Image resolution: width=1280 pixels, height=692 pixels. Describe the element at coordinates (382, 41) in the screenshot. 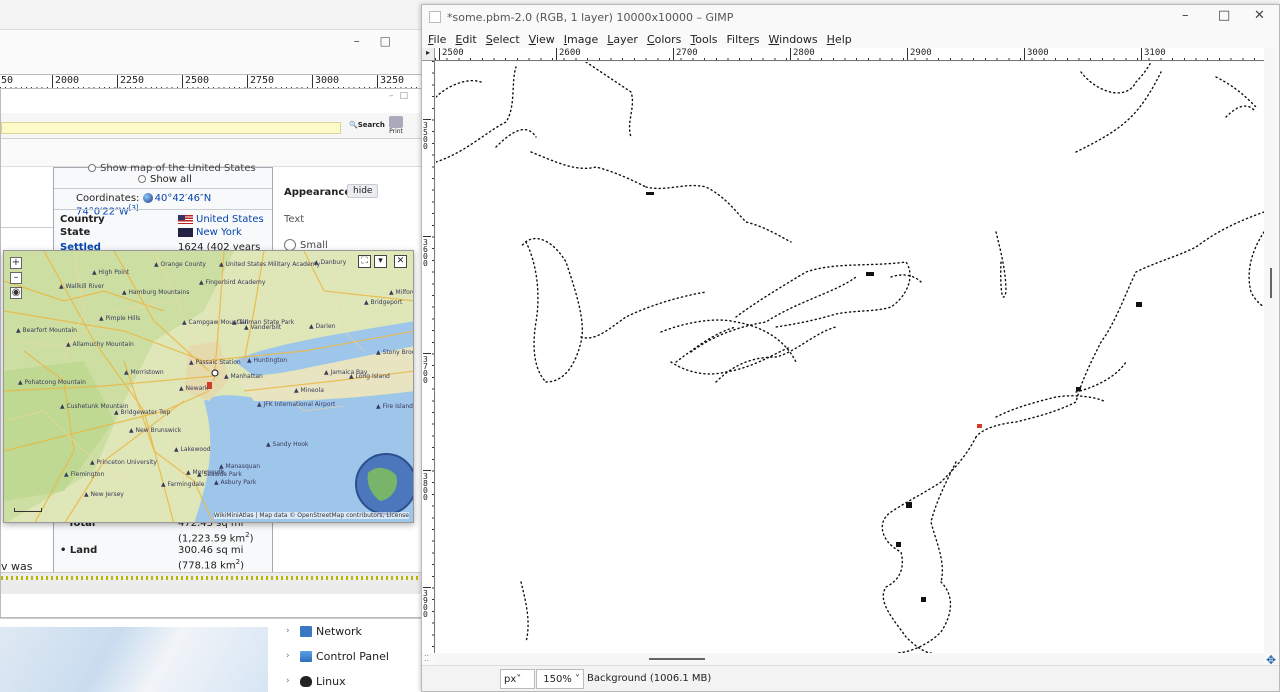

I see `back-window-controls: –□` at that location.